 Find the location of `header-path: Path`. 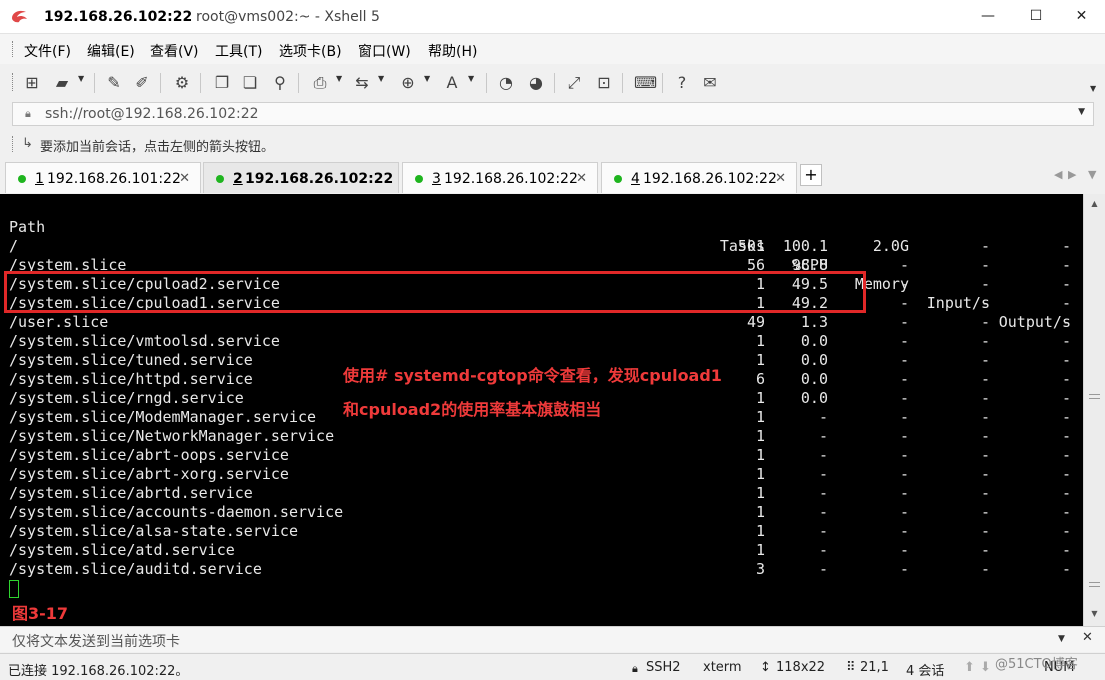

header-path: Path is located at coordinates (27, 227).